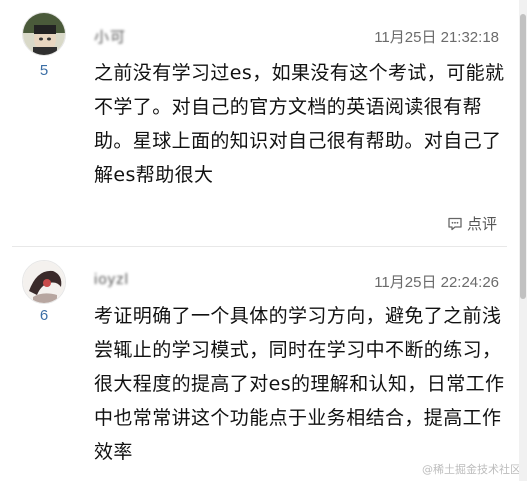 This screenshot has height=481, width=527. What do you see at coordinates (44, 70) in the screenshot?
I see `user-level: 5` at bounding box center [44, 70].